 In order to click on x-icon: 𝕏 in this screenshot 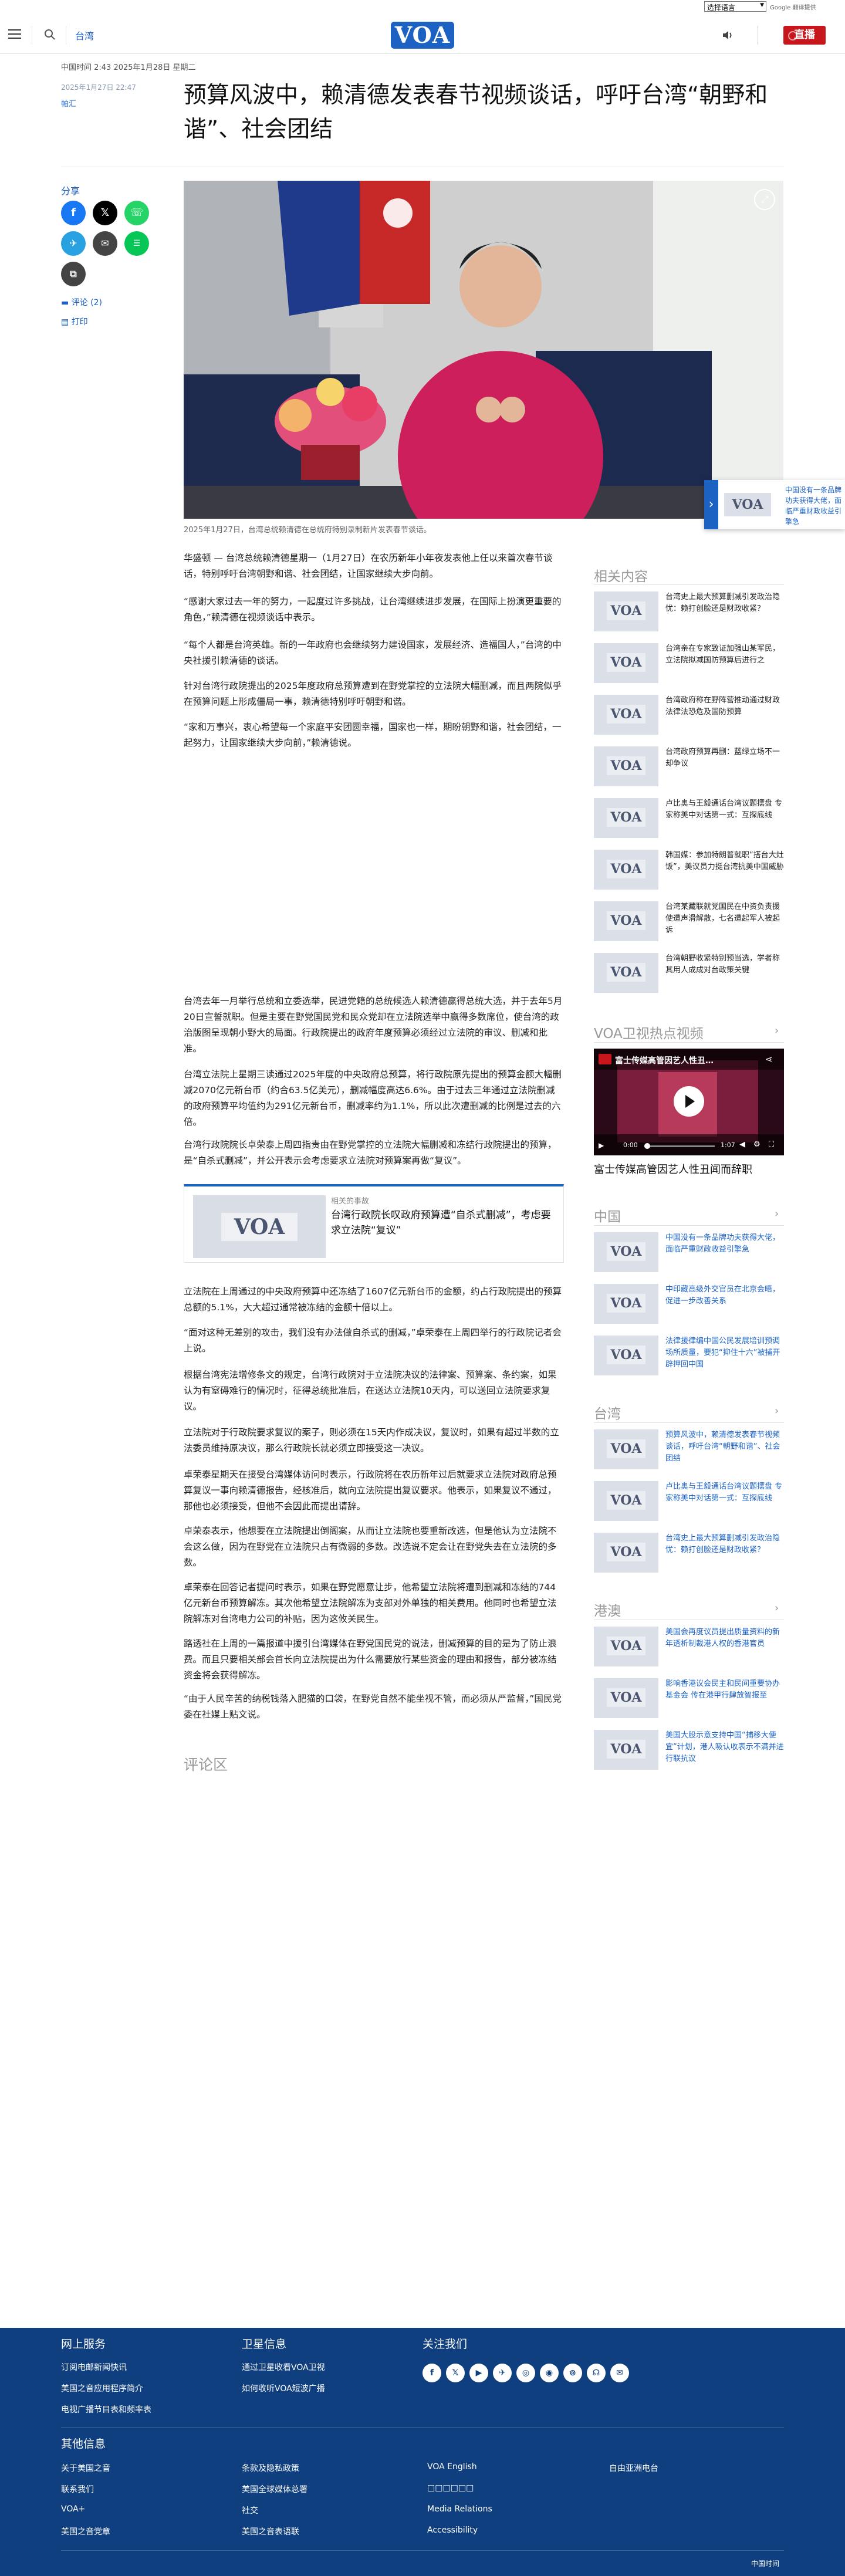, I will do `click(455, 2373)`.